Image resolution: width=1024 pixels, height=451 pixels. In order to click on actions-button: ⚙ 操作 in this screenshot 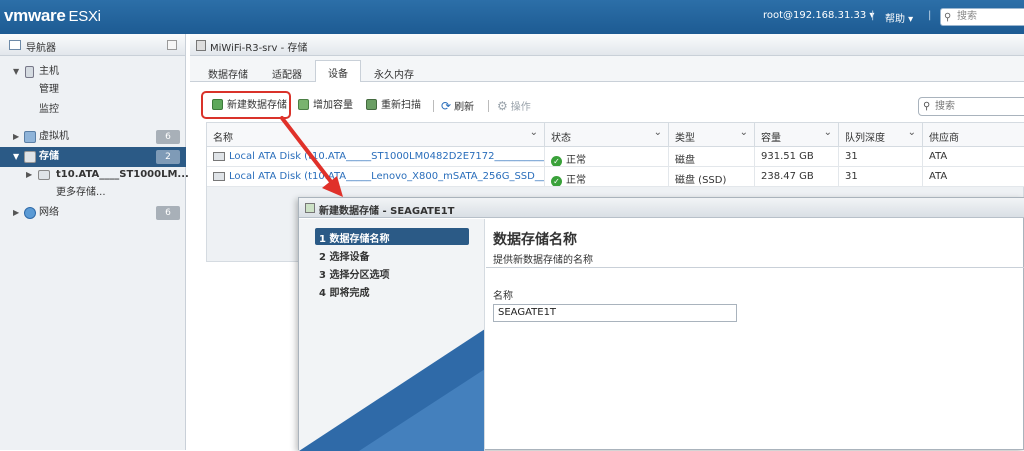, I will do `click(514, 106)`.